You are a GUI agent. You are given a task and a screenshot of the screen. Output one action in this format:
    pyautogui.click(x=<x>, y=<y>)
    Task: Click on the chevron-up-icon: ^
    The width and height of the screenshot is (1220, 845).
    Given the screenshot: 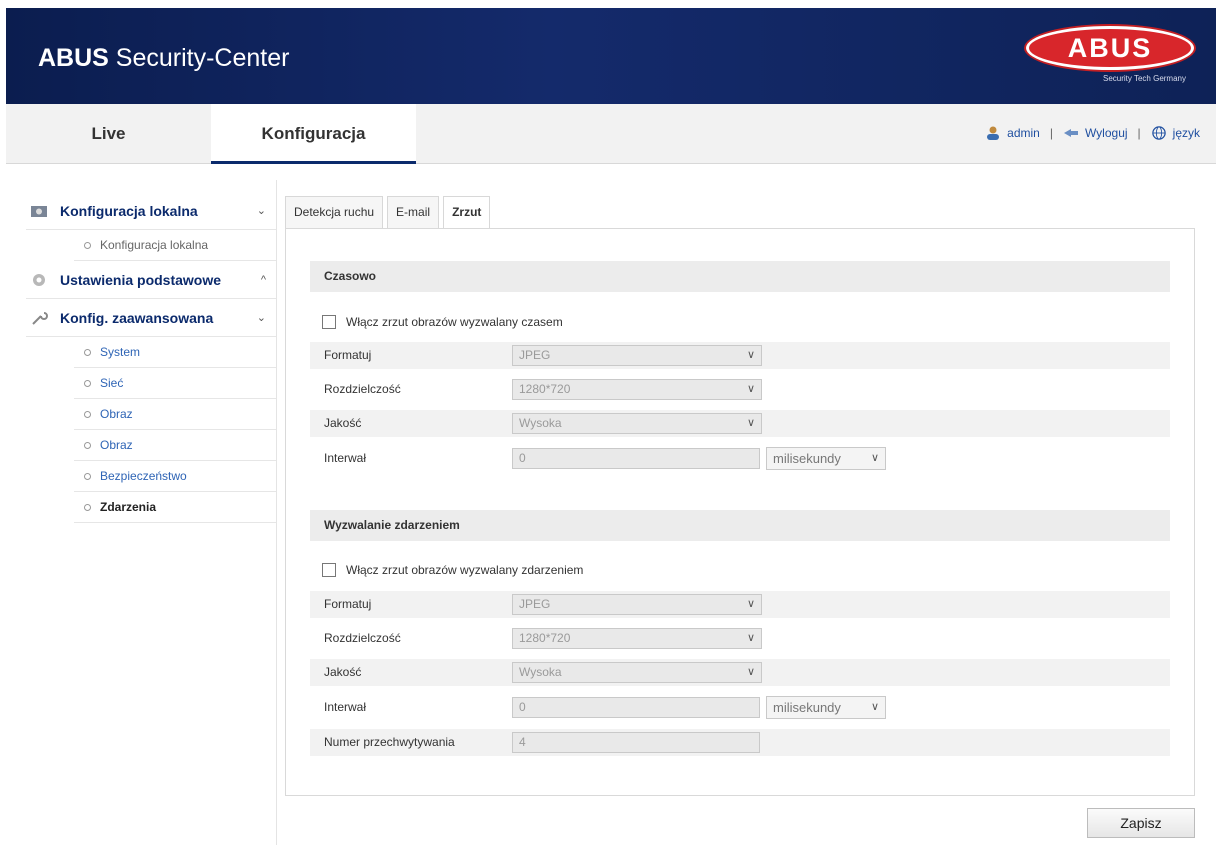 What is the action you would take?
    pyautogui.click(x=263, y=280)
    